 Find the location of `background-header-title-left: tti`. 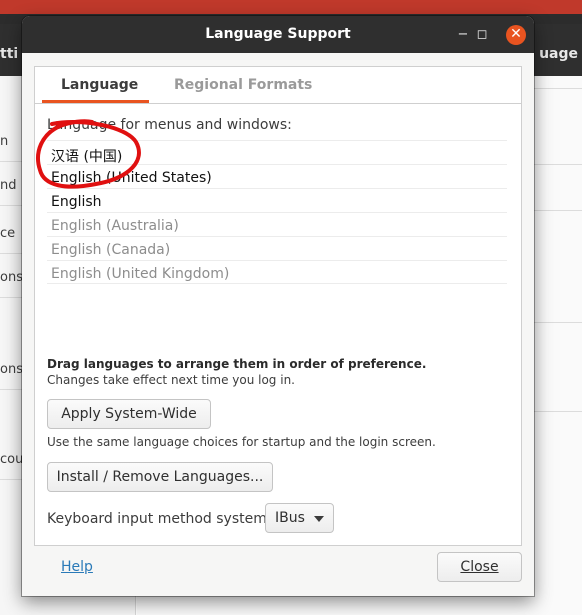

background-header-title-left: tti is located at coordinates (9, 54).